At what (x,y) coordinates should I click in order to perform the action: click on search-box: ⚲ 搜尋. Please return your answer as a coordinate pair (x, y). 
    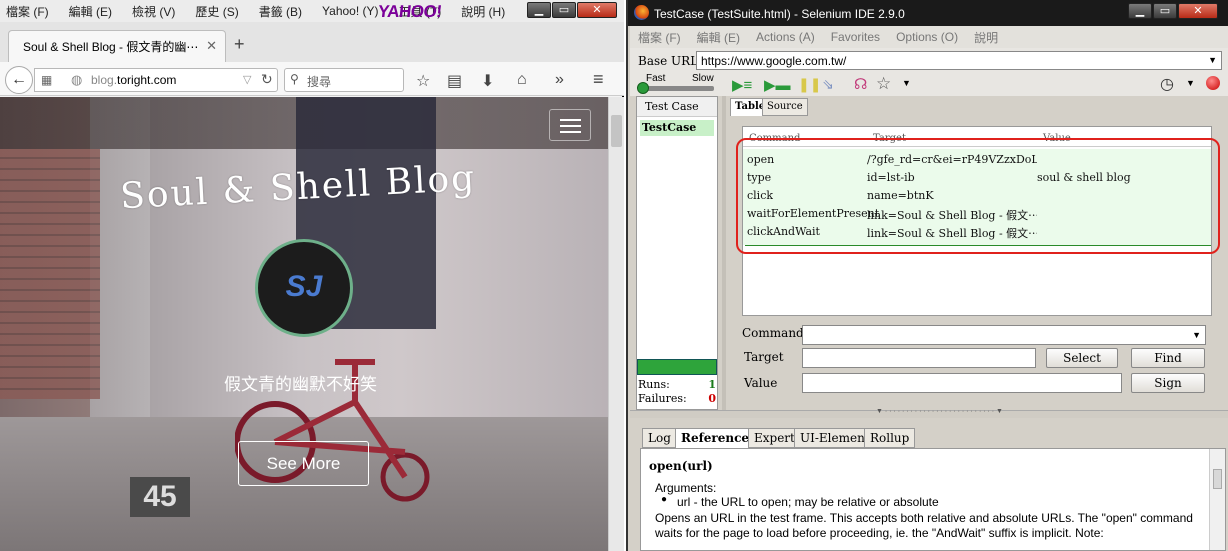
    Looking at the image, I should click on (344, 80).